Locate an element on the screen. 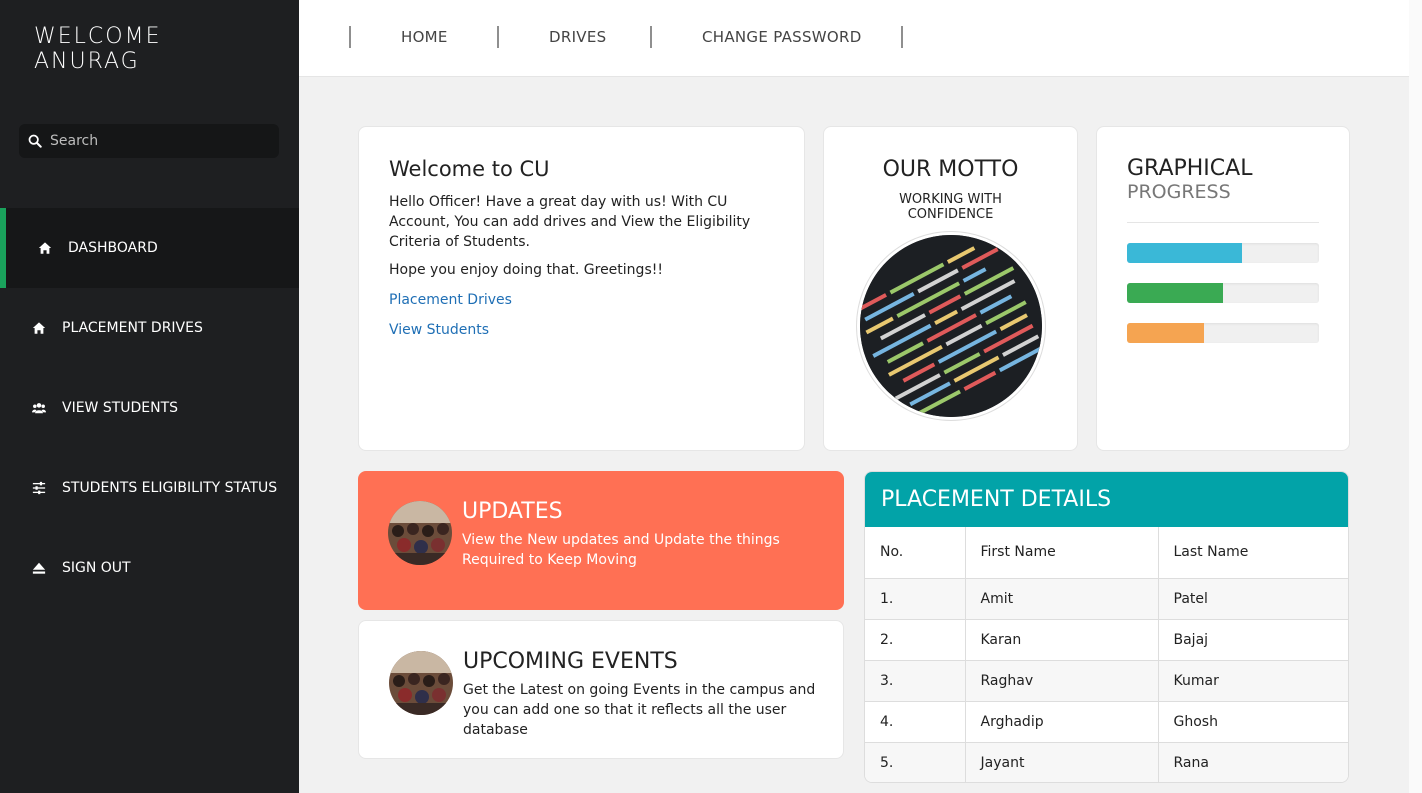  table-row: 4. Arghadip Ghosh is located at coordinates (1106, 722).